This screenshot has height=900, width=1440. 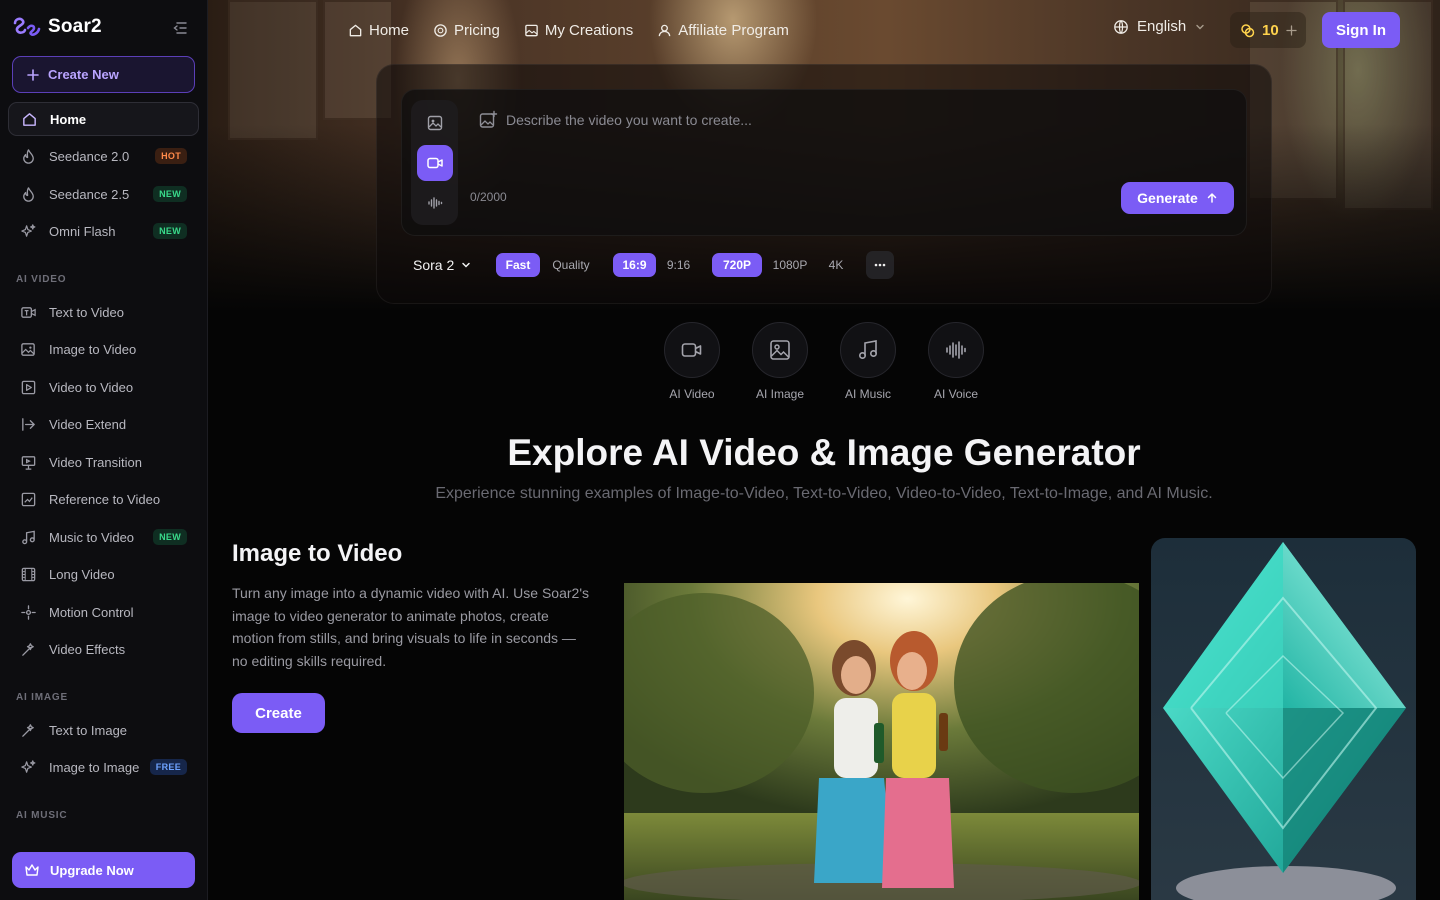 What do you see at coordinates (780, 394) in the screenshot?
I see `category-label: AI Image` at bounding box center [780, 394].